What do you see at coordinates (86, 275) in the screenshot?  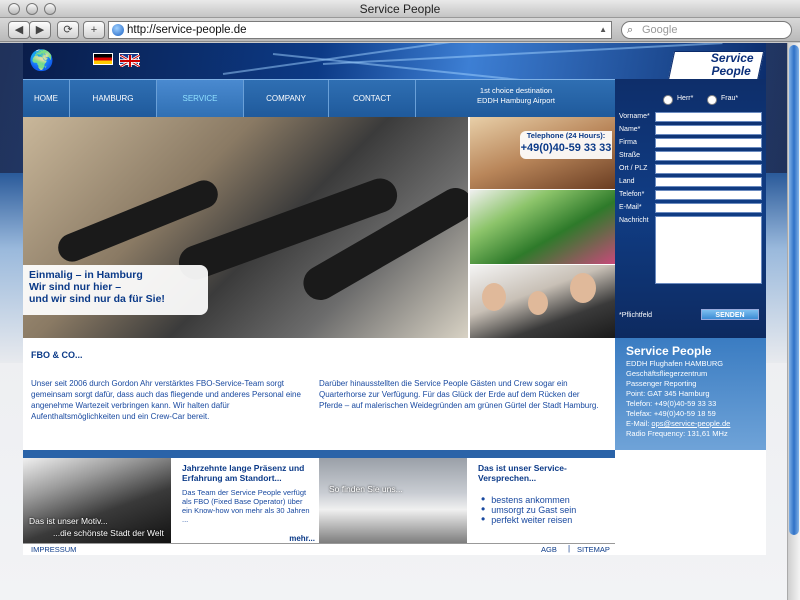 I see `hero-caption-line1: Einmalig – in Hamburg` at bounding box center [86, 275].